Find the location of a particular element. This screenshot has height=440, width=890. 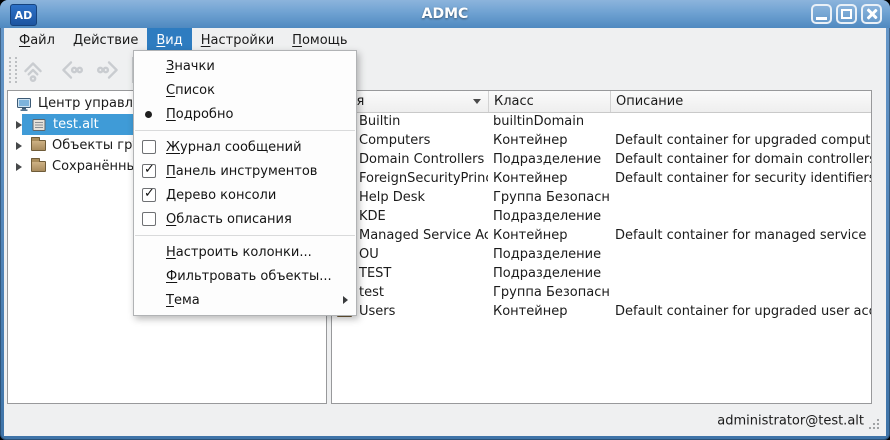

go-up-button is located at coordinates (33, 70).